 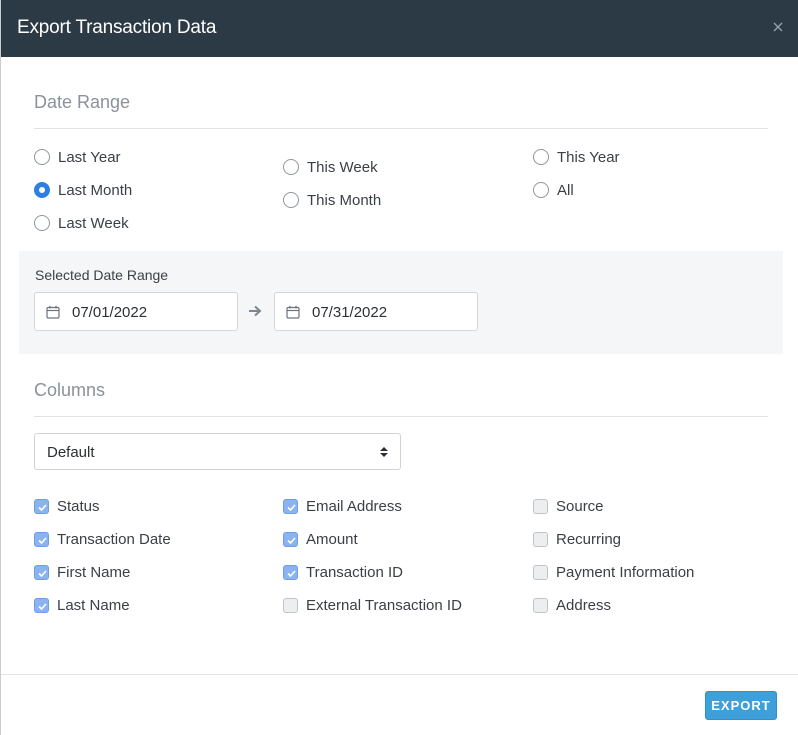 I want to click on select-arrows-icon, so click(x=384, y=452).